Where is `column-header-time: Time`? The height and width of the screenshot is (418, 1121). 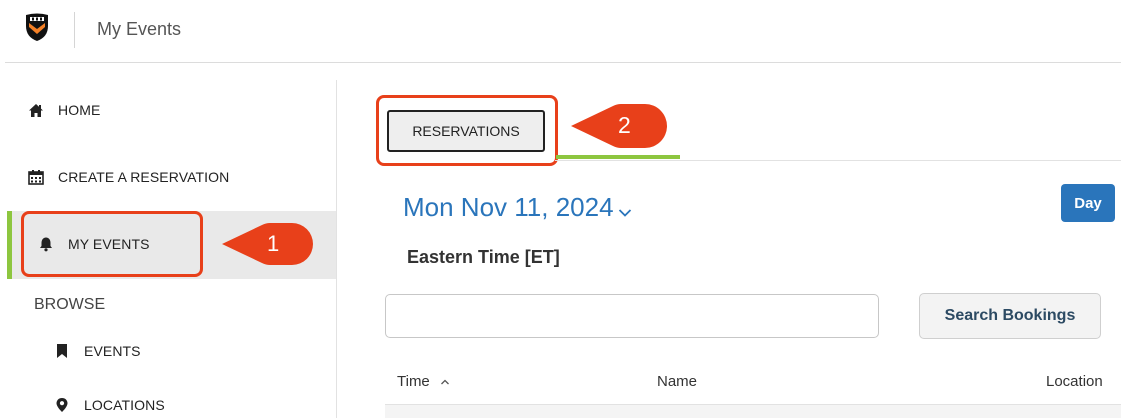 column-header-time: Time is located at coordinates (423, 381).